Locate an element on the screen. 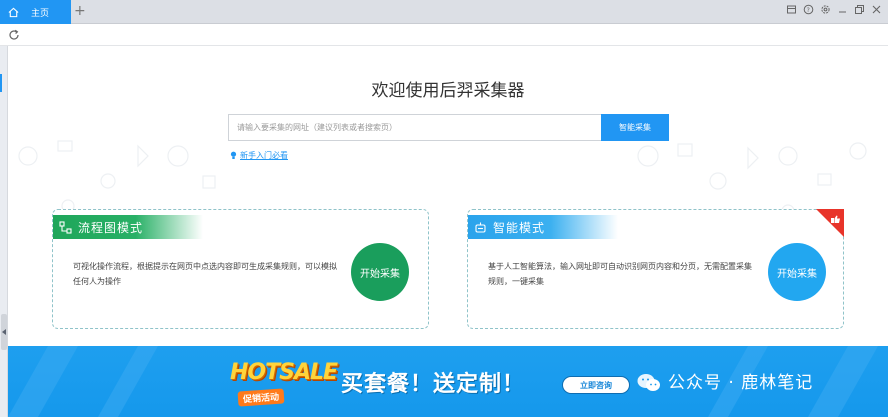 The height and width of the screenshot is (417, 888). flowchart-mode-title: 流程图模式 is located at coordinates (111, 227).